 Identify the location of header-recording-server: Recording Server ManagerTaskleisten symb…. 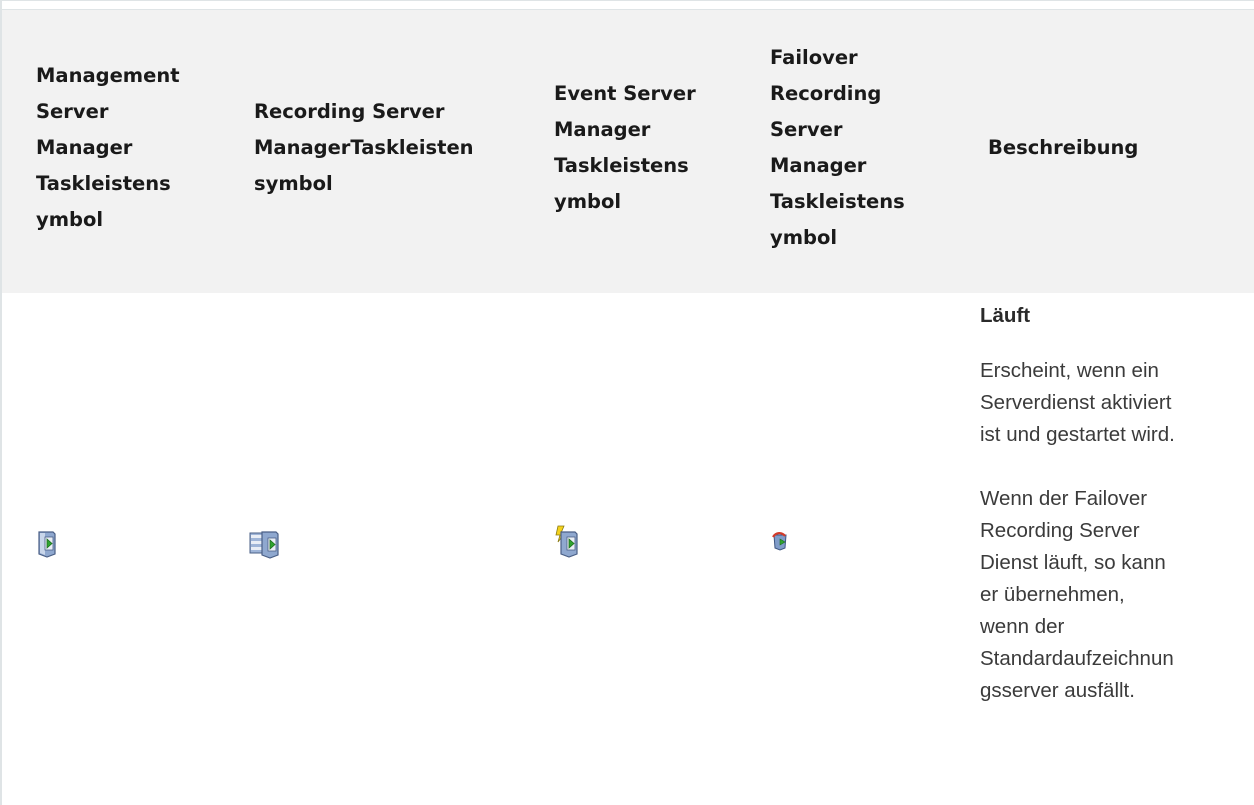
(364, 147).